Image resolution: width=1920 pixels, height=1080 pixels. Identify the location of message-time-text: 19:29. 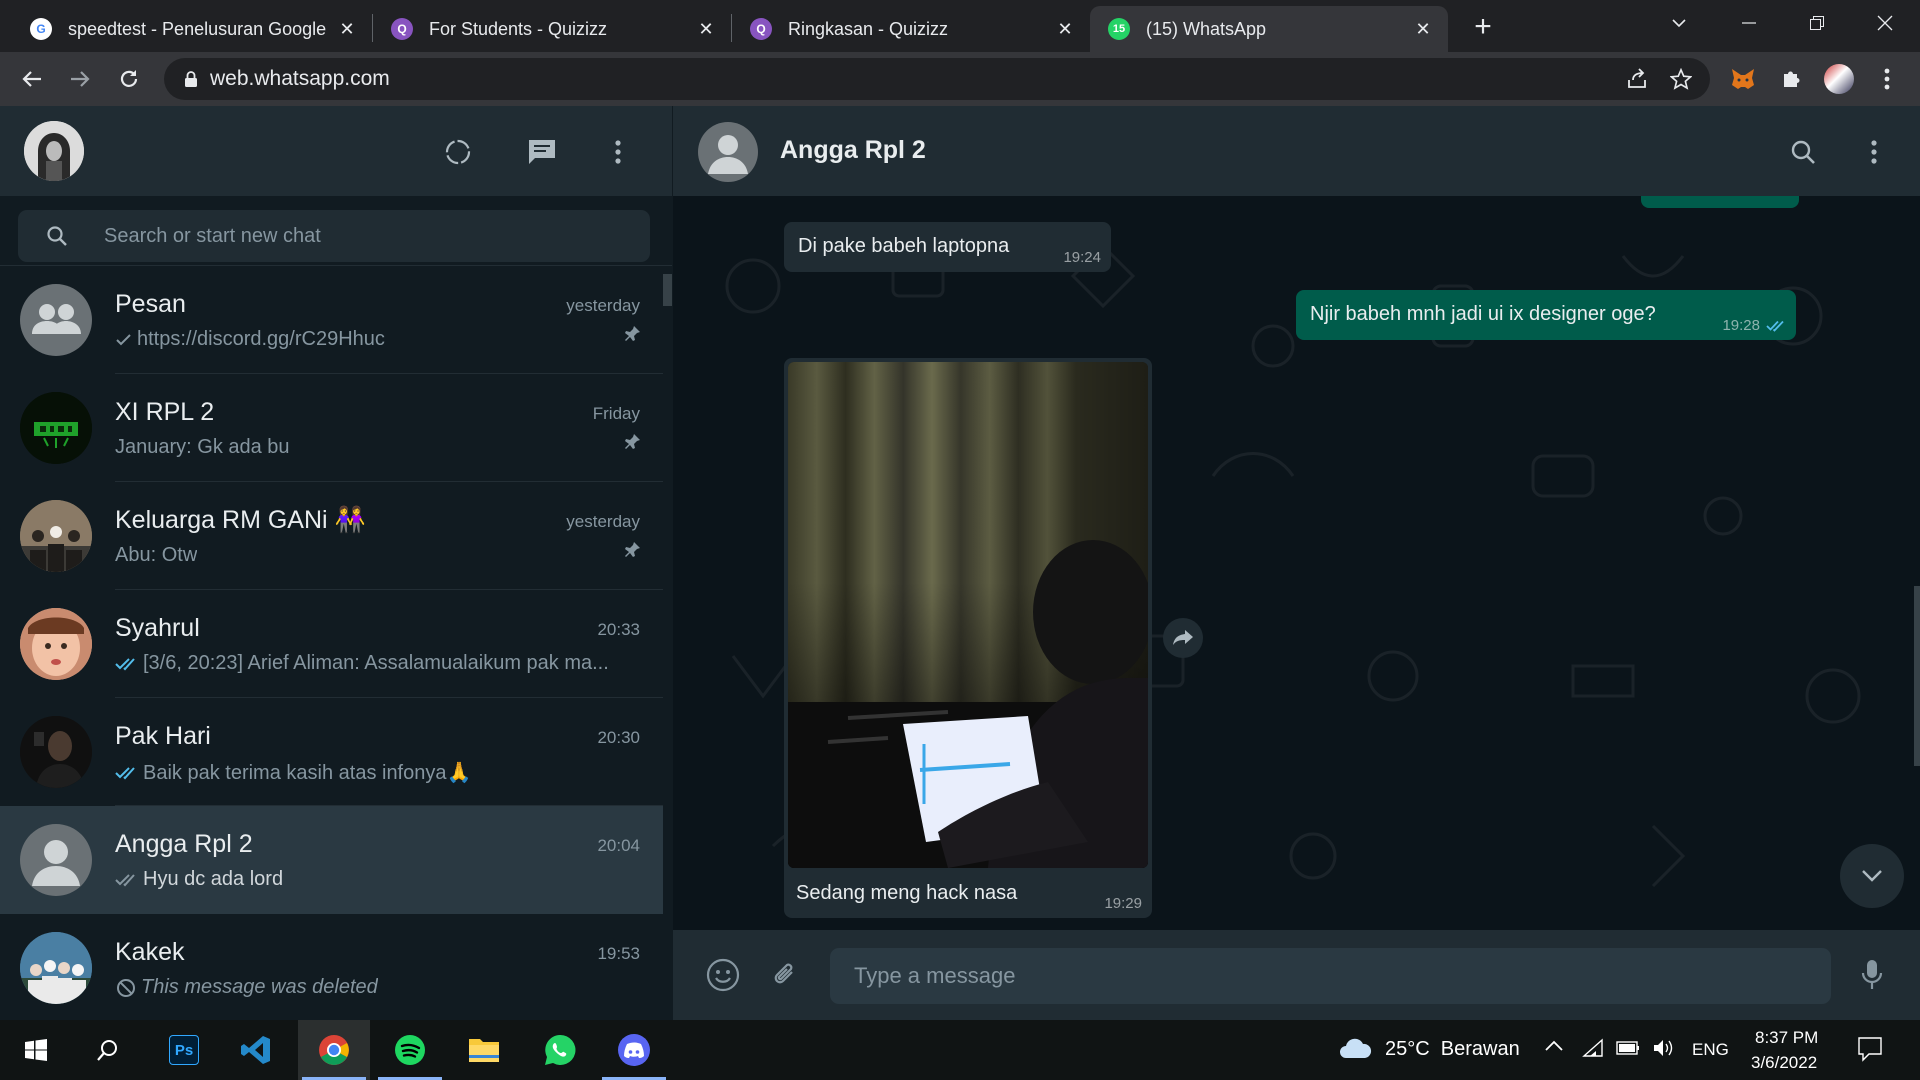
(1123, 903).